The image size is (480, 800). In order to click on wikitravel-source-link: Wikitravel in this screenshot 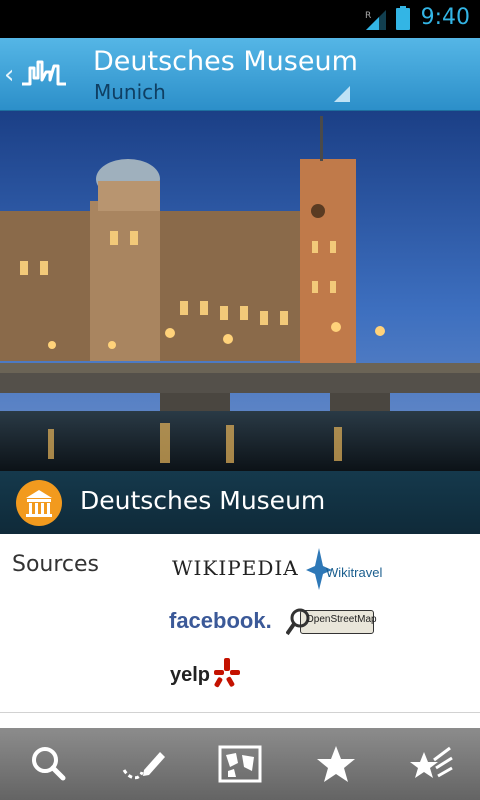, I will do `click(346, 569)`.